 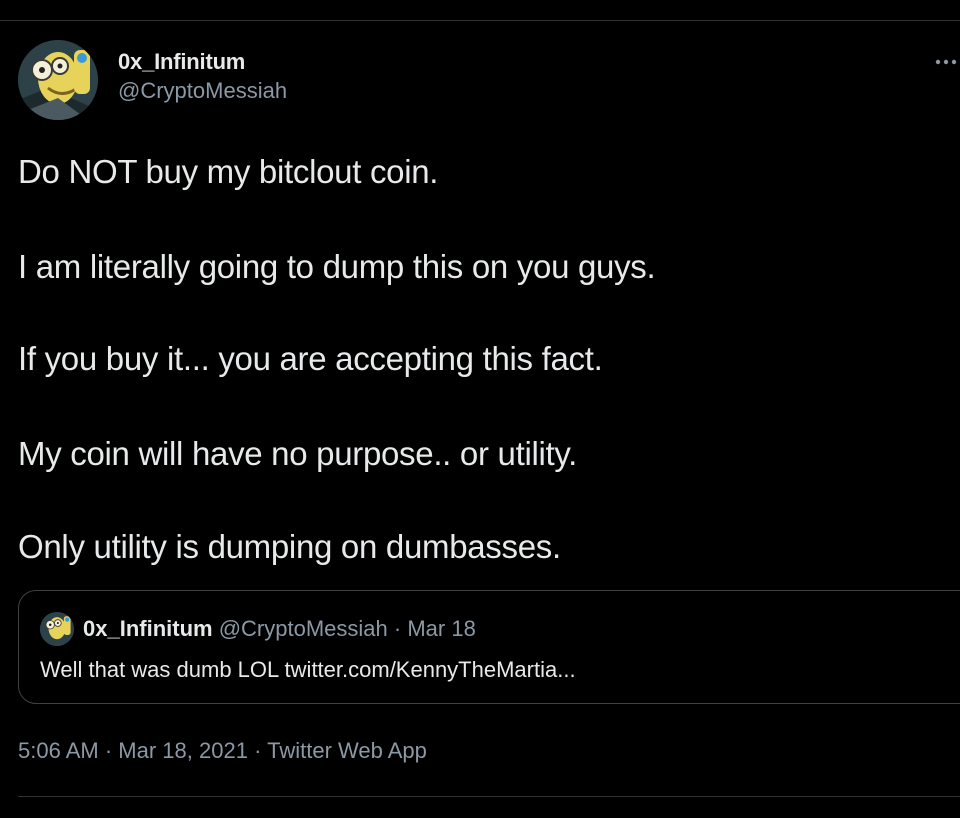 What do you see at coordinates (441, 628) in the screenshot?
I see `quote-date: Mar 18` at bounding box center [441, 628].